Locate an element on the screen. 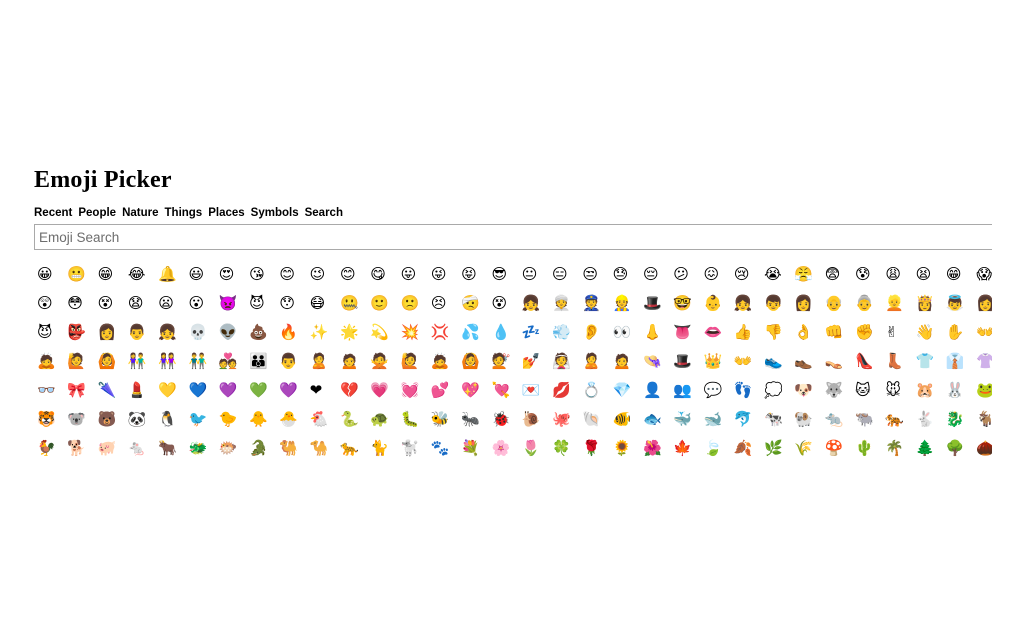  emoji-cell: 🍂 is located at coordinates (746, 448).